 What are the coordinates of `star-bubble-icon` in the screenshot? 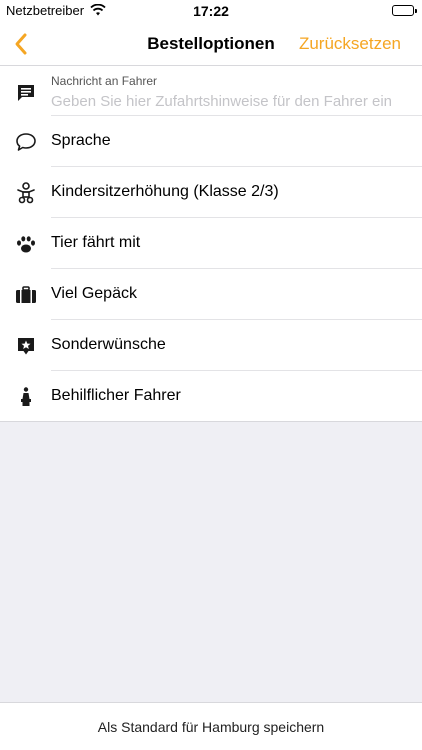 It's located at (26, 346).